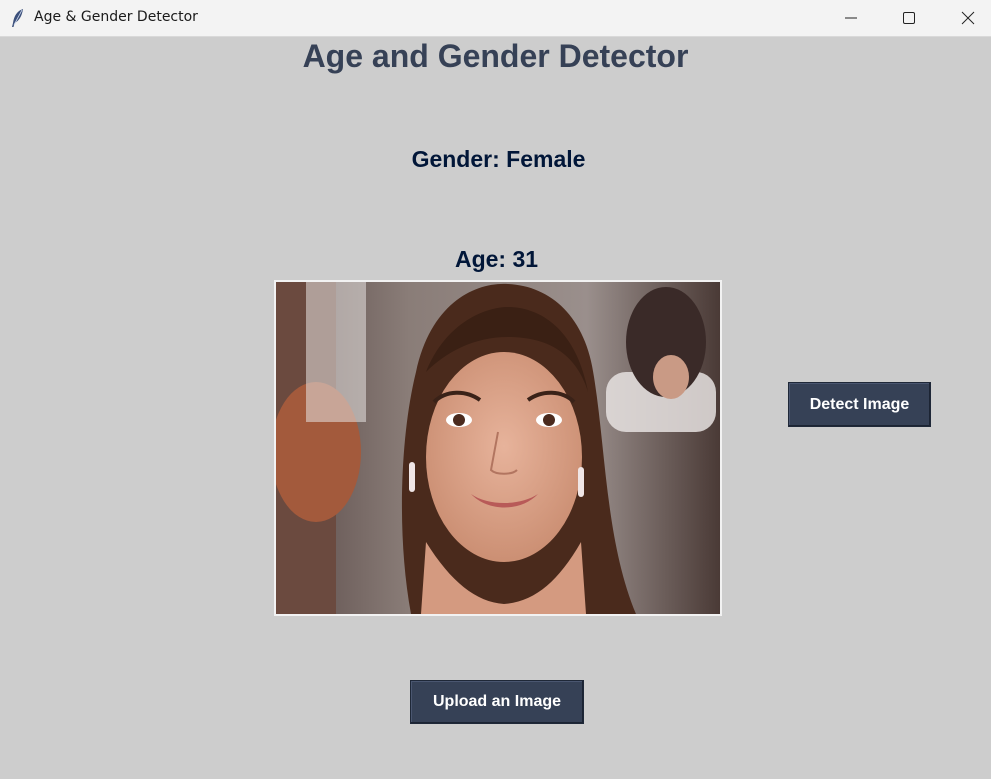  What do you see at coordinates (497, 702) in the screenshot?
I see `upload-image-button: Upload an Image` at bounding box center [497, 702].